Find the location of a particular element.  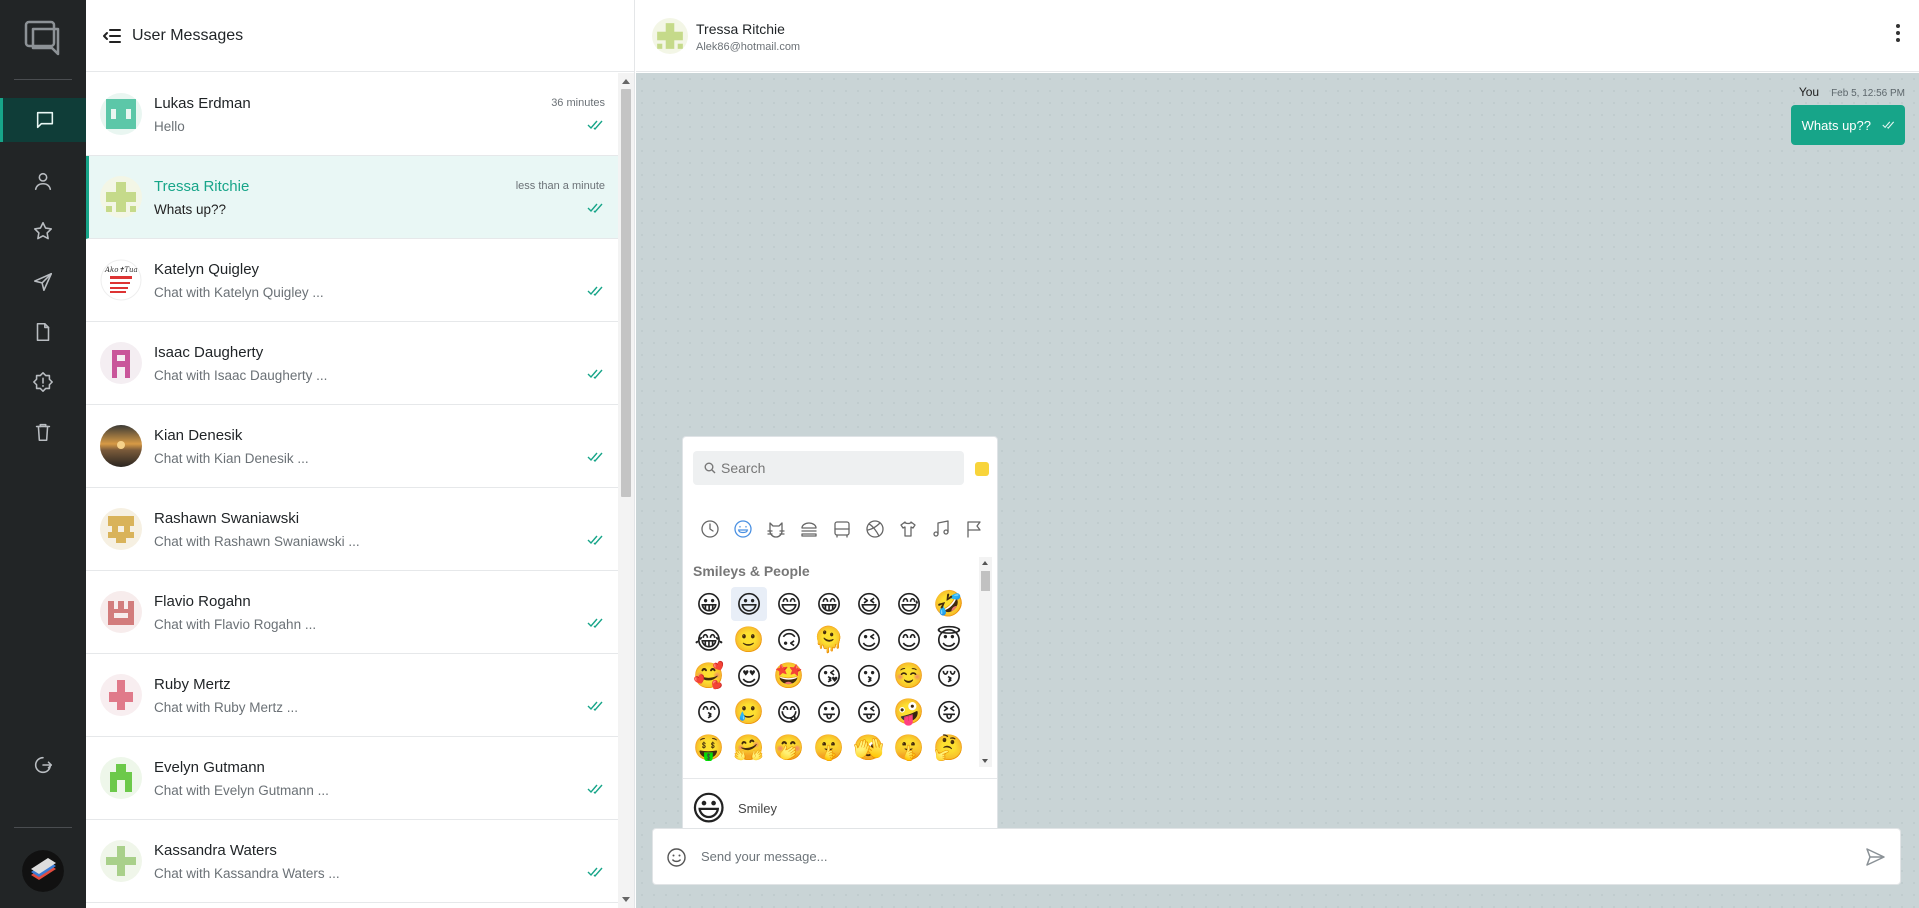

emoji-button: ☺️ is located at coordinates (909, 676).